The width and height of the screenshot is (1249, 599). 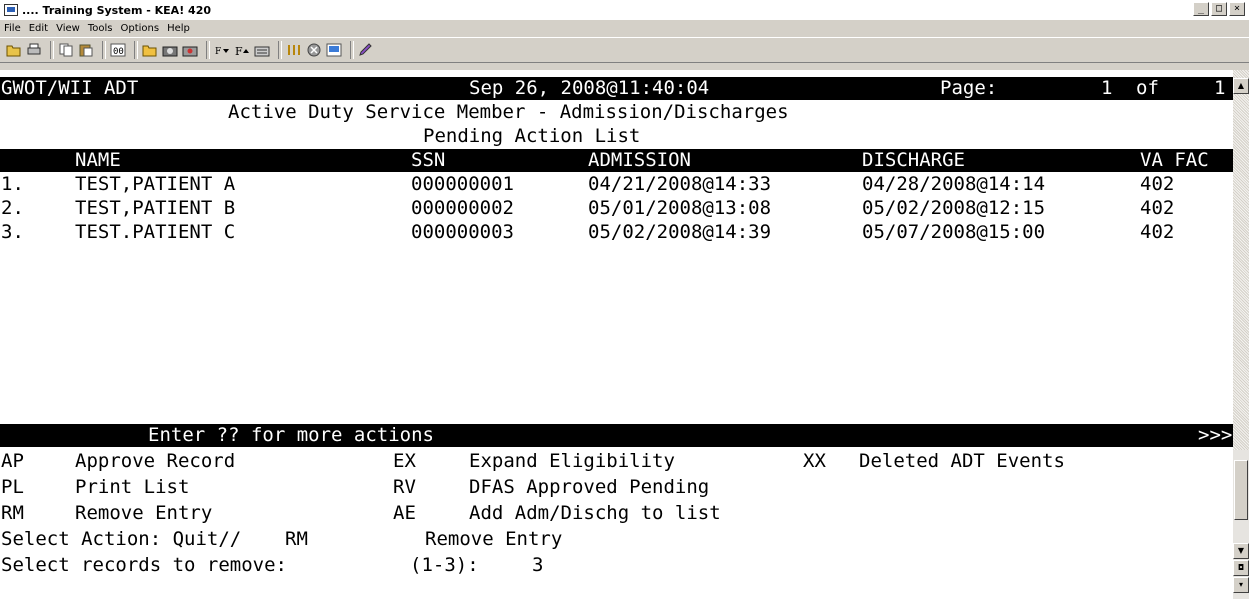 What do you see at coordinates (178, 28) in the screenshot?
I see `menu-help: Help` at bounding box center [178, 28].